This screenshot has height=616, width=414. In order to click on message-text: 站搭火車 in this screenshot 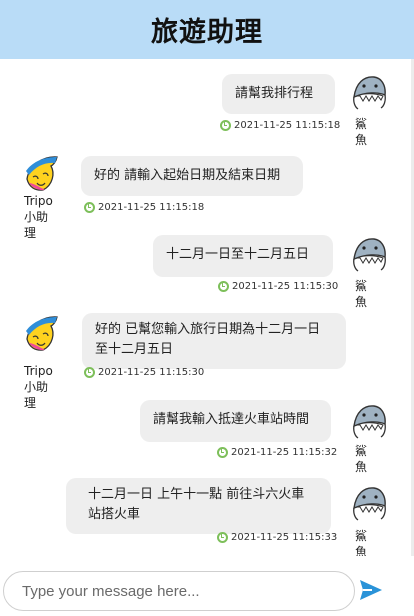, I will do `click(114, 514)`.